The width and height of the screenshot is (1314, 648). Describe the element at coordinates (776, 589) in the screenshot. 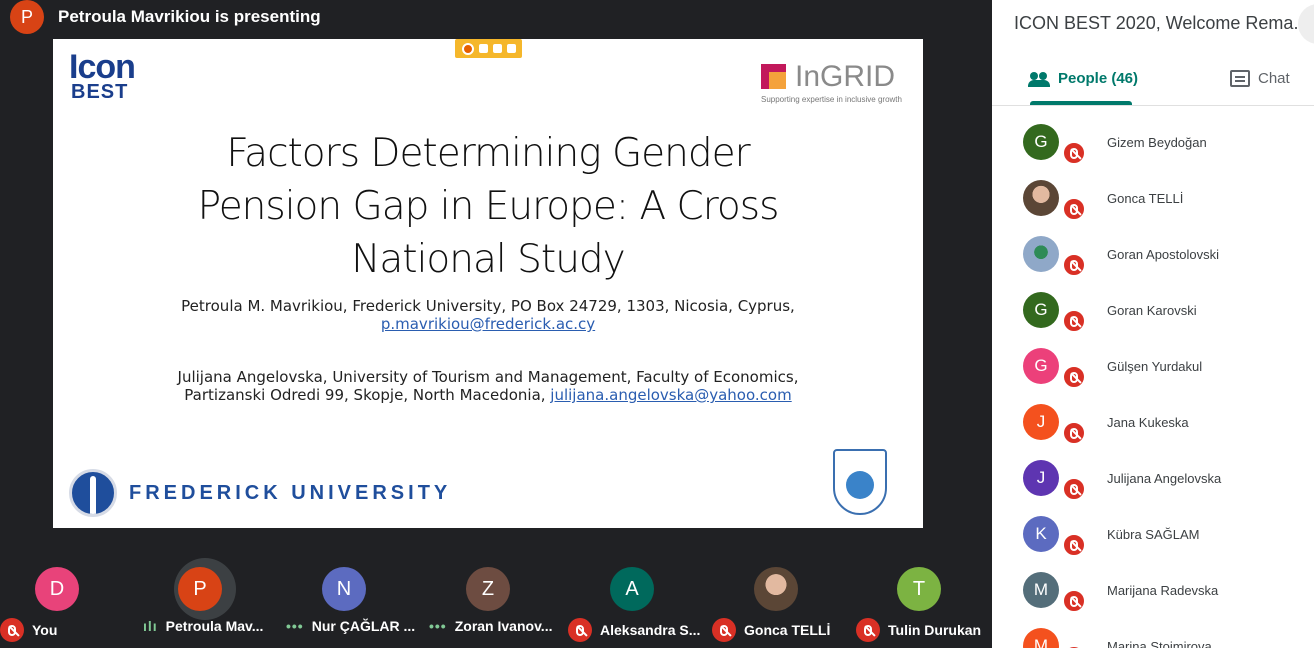

I see `participant-photo` at that location.